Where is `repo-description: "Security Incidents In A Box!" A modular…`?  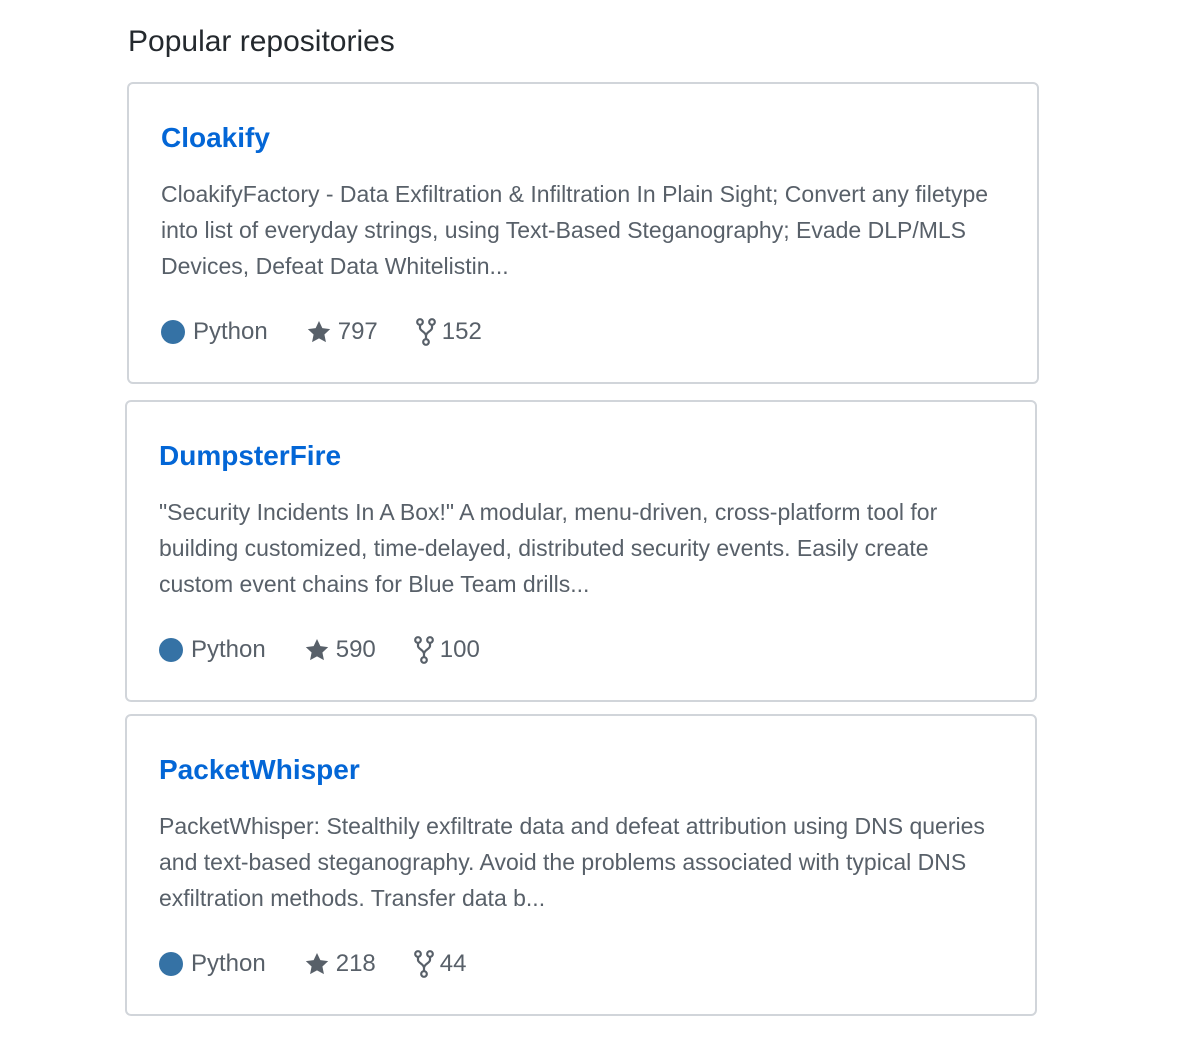
repo-description: "Security Incidents In A Box!" A modular… is located at coordinates (548, 548).